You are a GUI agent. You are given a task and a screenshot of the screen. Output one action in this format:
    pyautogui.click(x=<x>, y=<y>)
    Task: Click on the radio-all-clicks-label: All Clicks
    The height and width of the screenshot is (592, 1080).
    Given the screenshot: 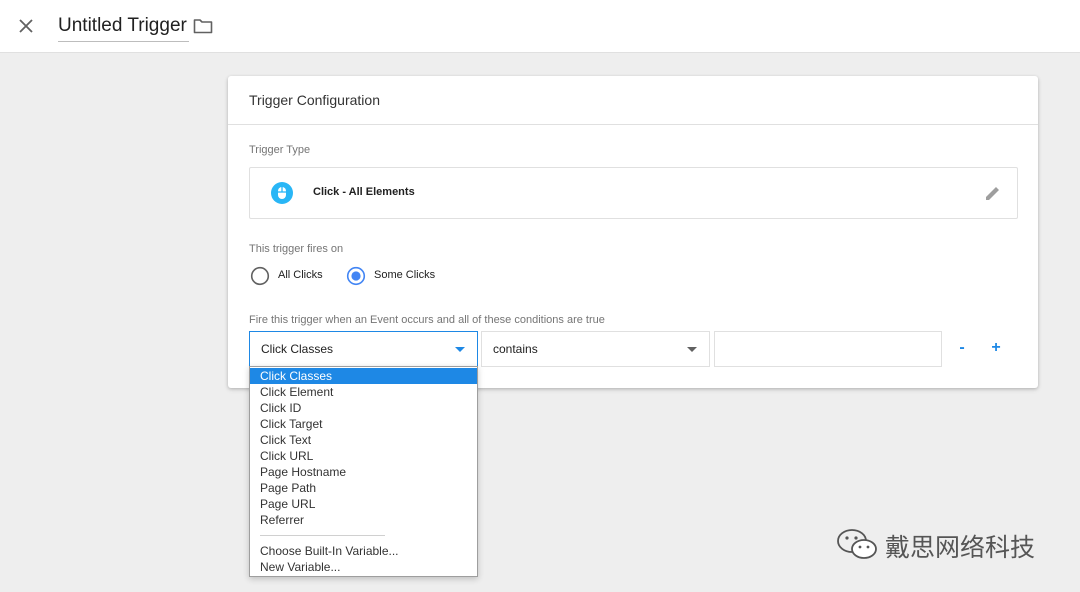 What is the action you would take?
    pyautogui.click(x=300, y=275)
    